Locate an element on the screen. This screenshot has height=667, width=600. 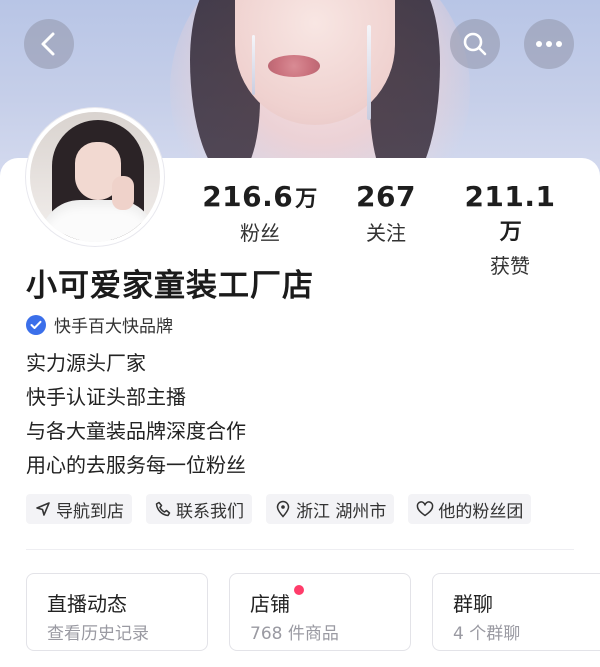
notification-dot is located at coordinates (299, 590).